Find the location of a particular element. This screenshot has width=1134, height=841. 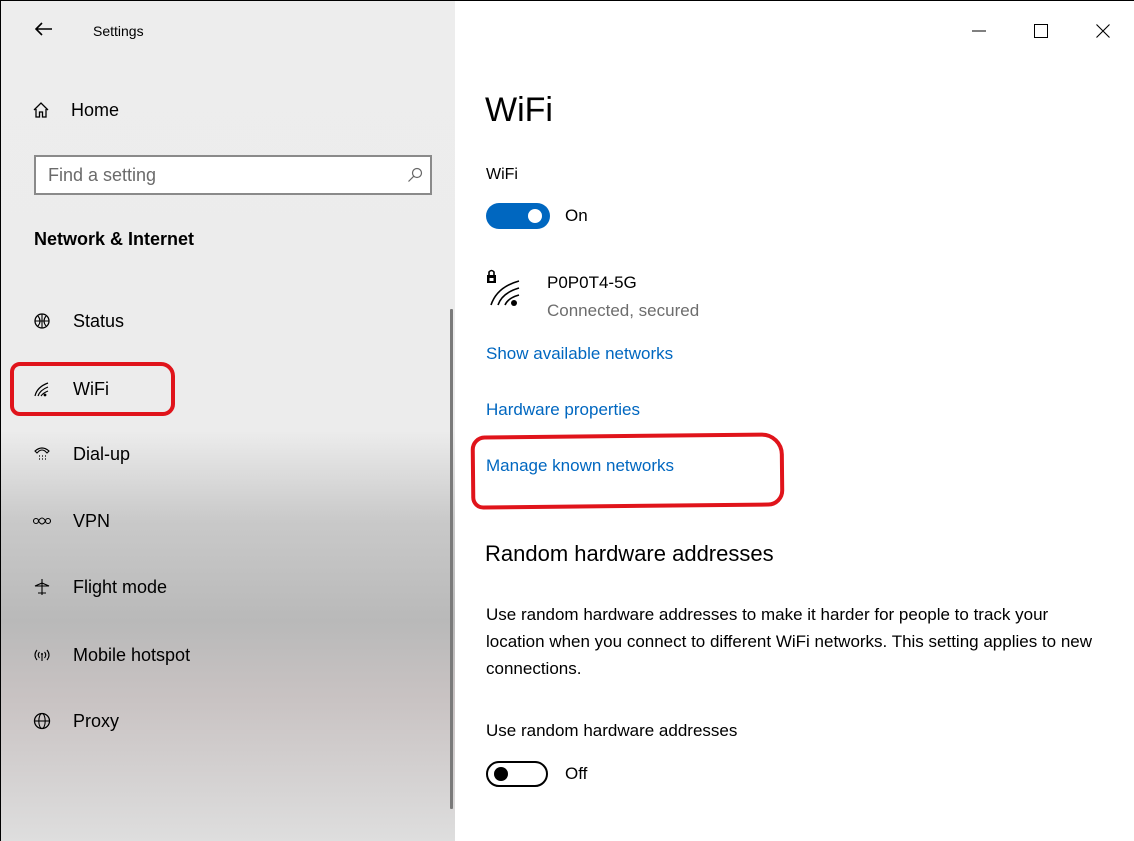

sidebar-item-mobile-hotspot: Mobile hotspot is located at coordinates (110, 655).